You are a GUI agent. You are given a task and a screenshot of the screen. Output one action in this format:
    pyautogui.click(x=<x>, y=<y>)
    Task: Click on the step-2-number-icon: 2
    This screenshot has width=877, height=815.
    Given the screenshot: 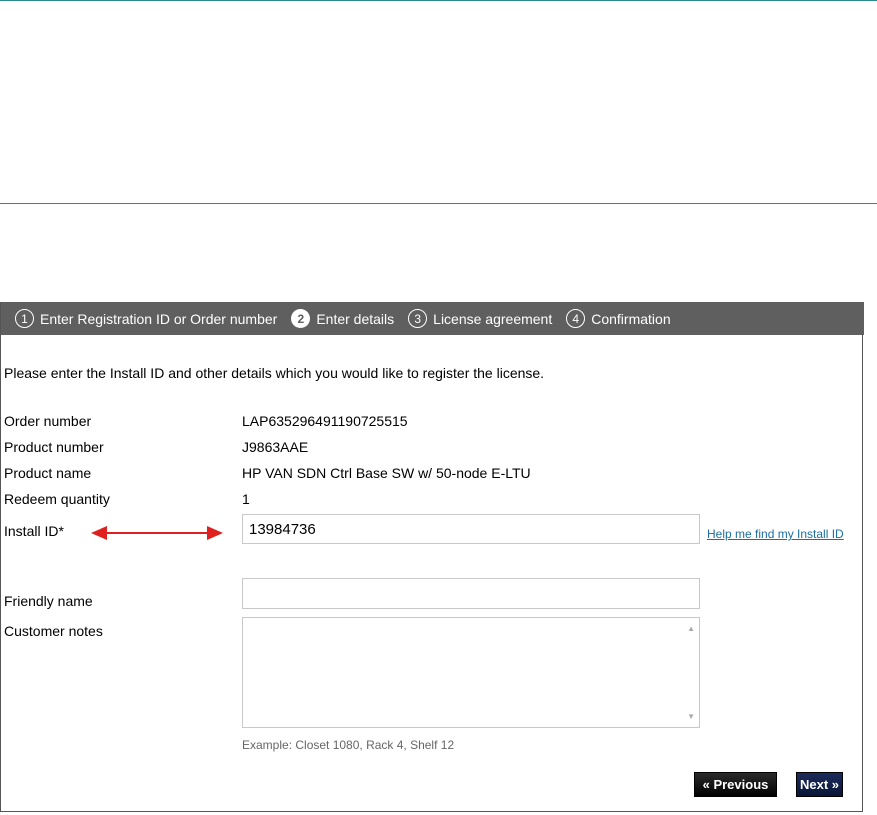 What is the action you would take?
    pyautogui.click(x=301, y=318)
    